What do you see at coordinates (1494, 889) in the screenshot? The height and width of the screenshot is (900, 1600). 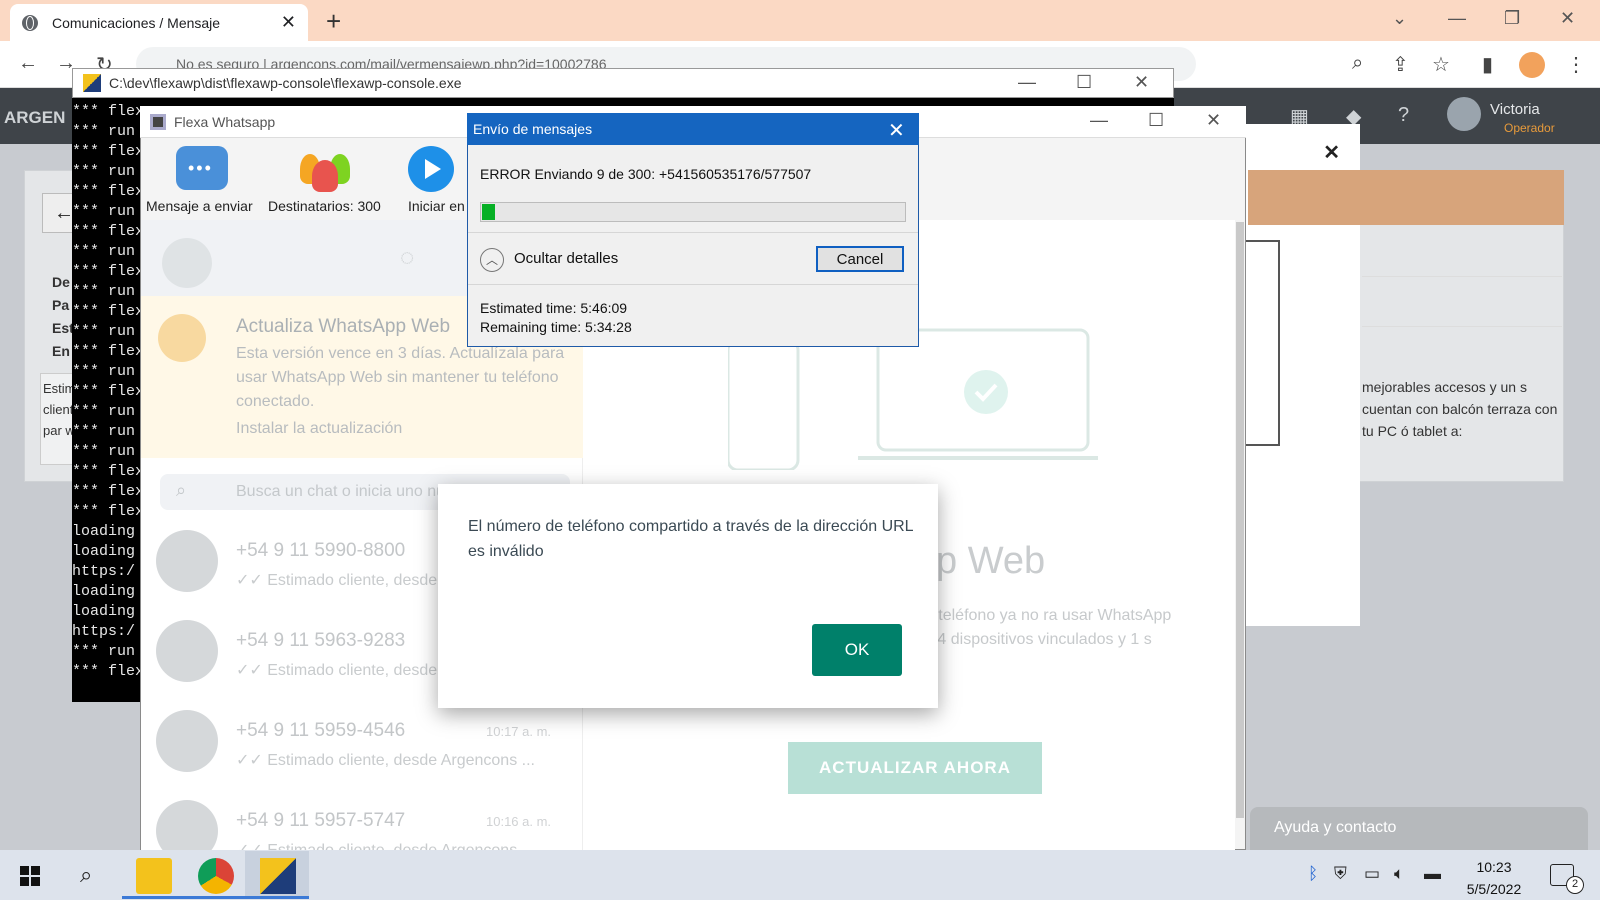 I see `clock-date: 5/5/2022` at bounding box center [1494, 889].